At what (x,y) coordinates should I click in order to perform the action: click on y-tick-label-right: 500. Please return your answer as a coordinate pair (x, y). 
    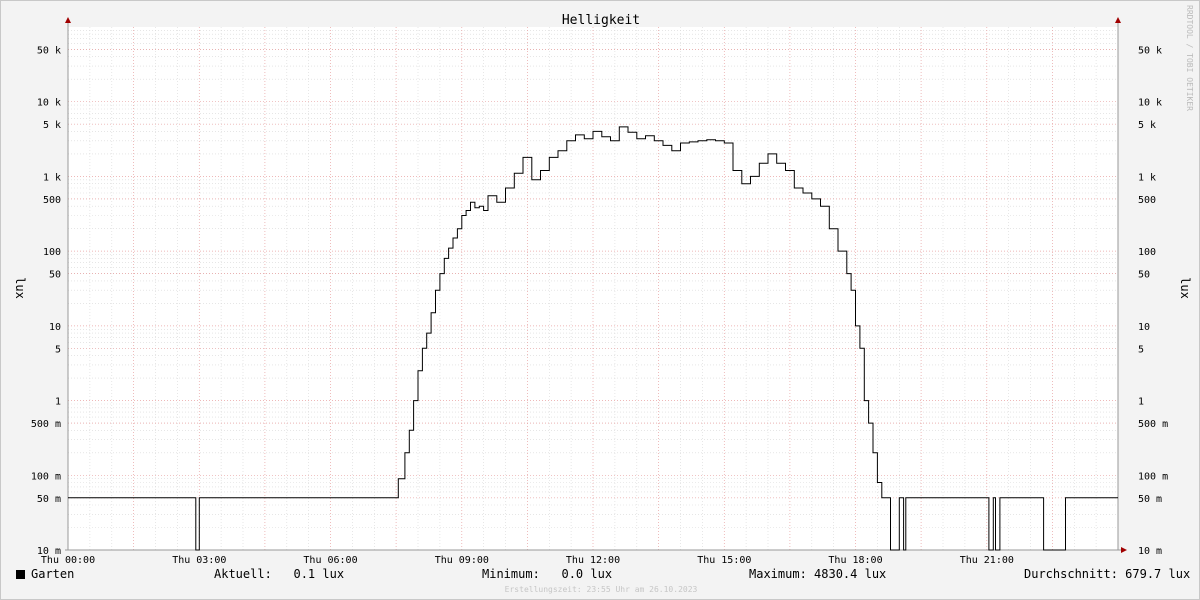
    Looking at the image, I should click on (1147, 200).